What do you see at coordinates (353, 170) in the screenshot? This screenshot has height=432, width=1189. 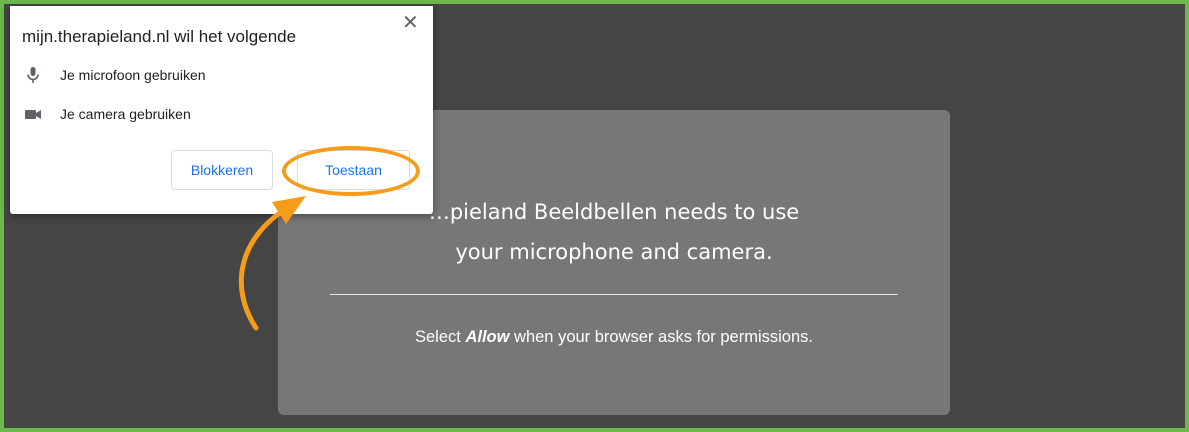 I see `allow-button: Toestaan` at bounding box center [353, 170].